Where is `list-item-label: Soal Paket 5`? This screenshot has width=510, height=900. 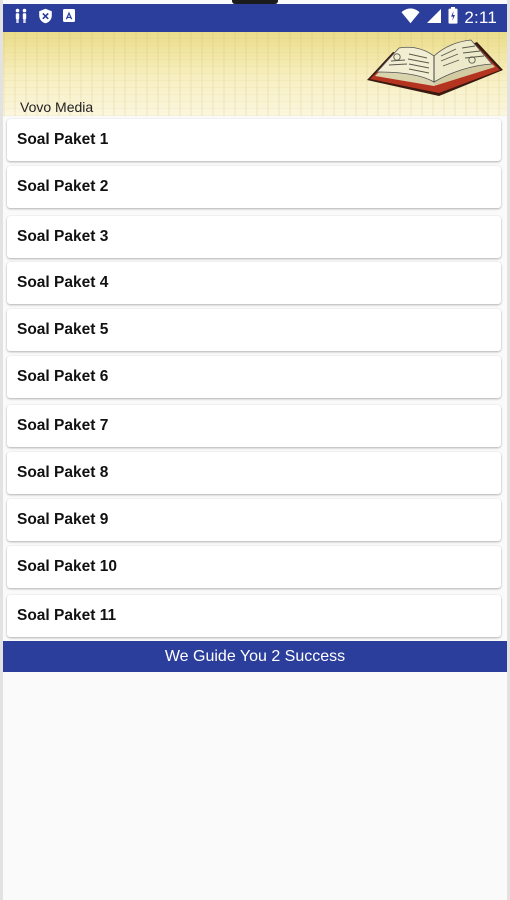
list-item-label: Soal Paket 5 is located at coordinates (63, 329).